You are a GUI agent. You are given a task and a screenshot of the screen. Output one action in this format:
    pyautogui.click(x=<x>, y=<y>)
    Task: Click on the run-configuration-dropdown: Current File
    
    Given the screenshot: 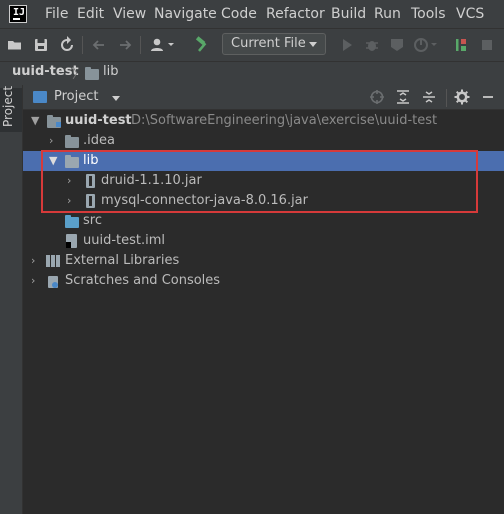 What is the action you would take?
    pyautogui.click(x=274, y=44)
    